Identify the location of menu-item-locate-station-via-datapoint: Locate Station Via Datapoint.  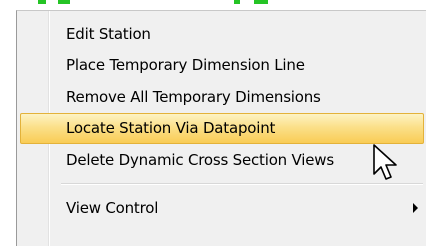
(222, 128).